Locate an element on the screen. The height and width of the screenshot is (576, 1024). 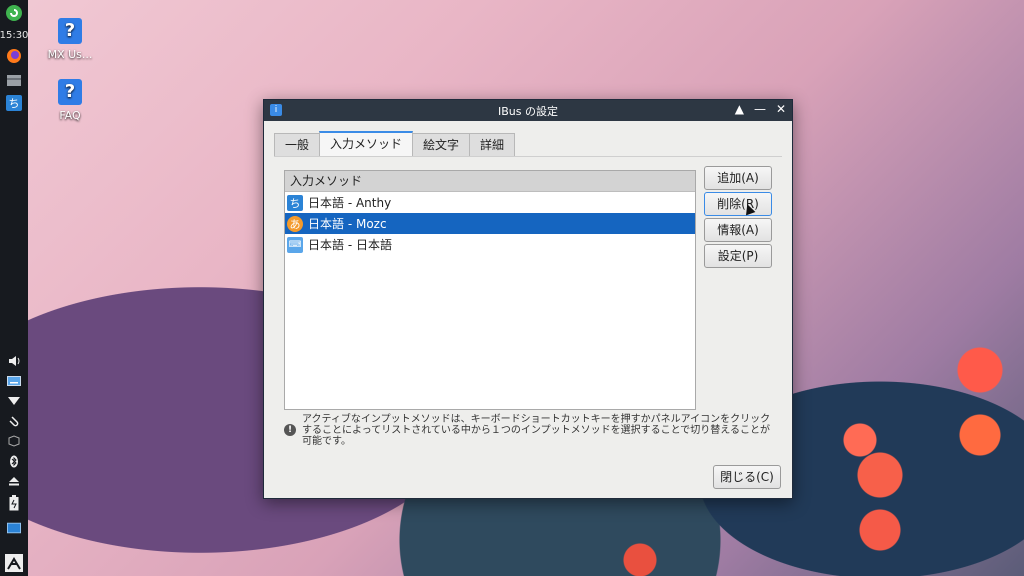
tab-divider is located at coordinates (528, 156).